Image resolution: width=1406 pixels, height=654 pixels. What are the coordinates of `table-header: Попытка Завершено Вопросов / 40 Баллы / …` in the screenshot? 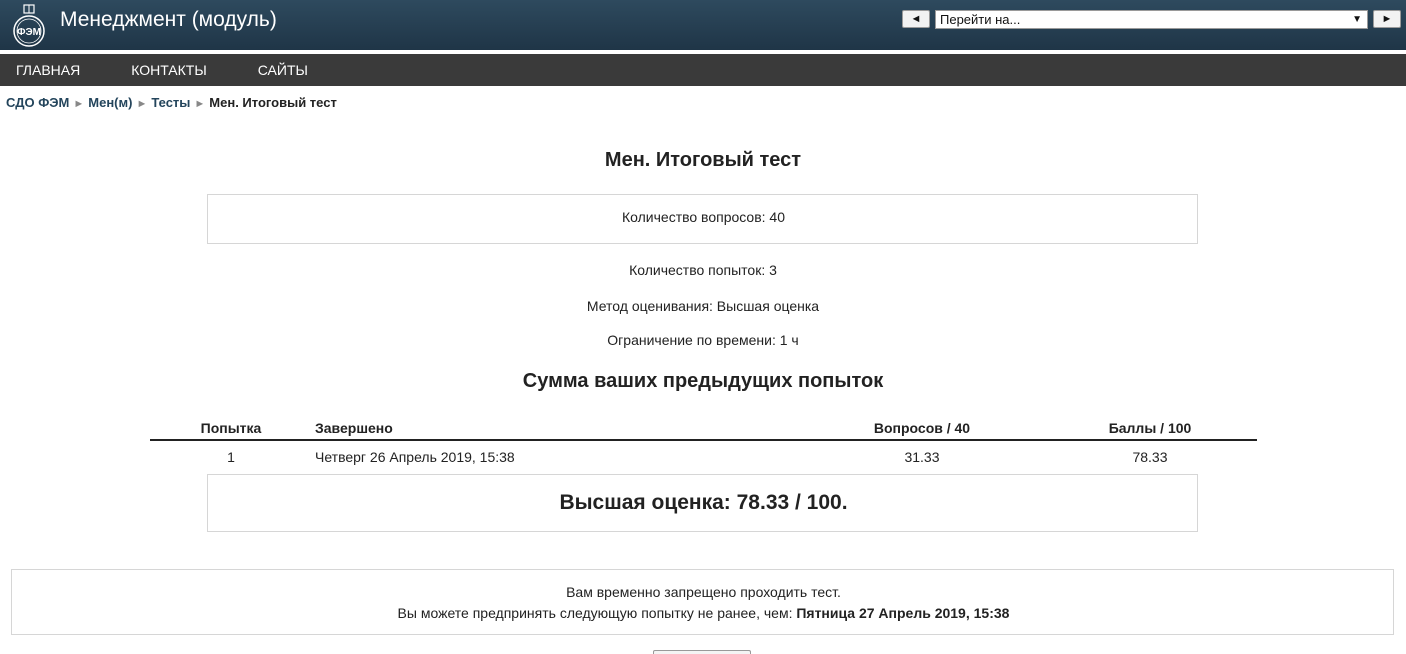 It's located at (703, 429).